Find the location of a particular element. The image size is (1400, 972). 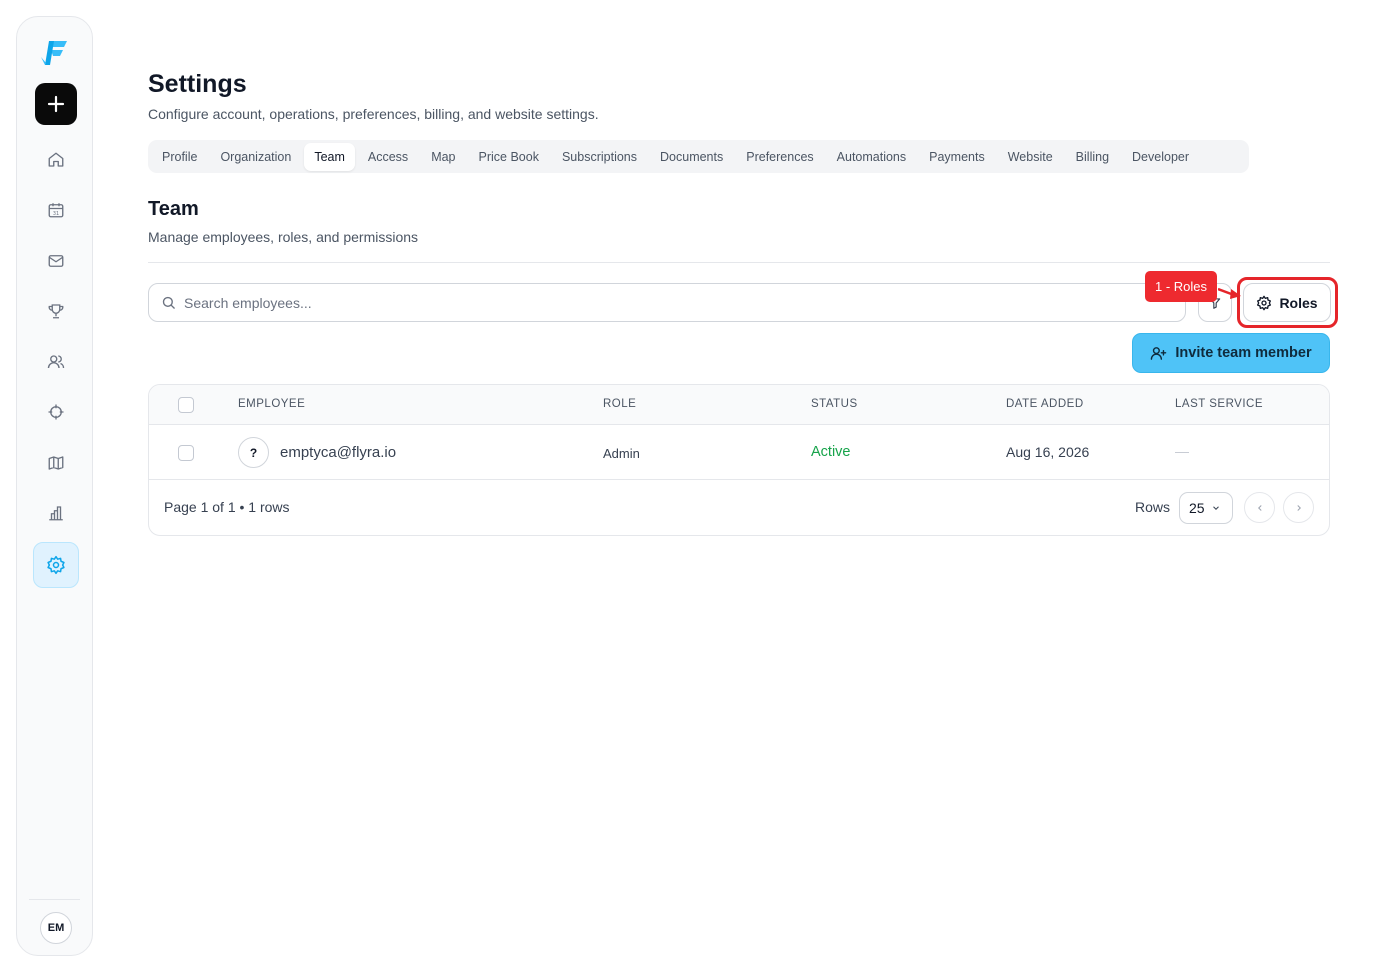

calendar-icon: 31 is located at coordinates (56, 210).